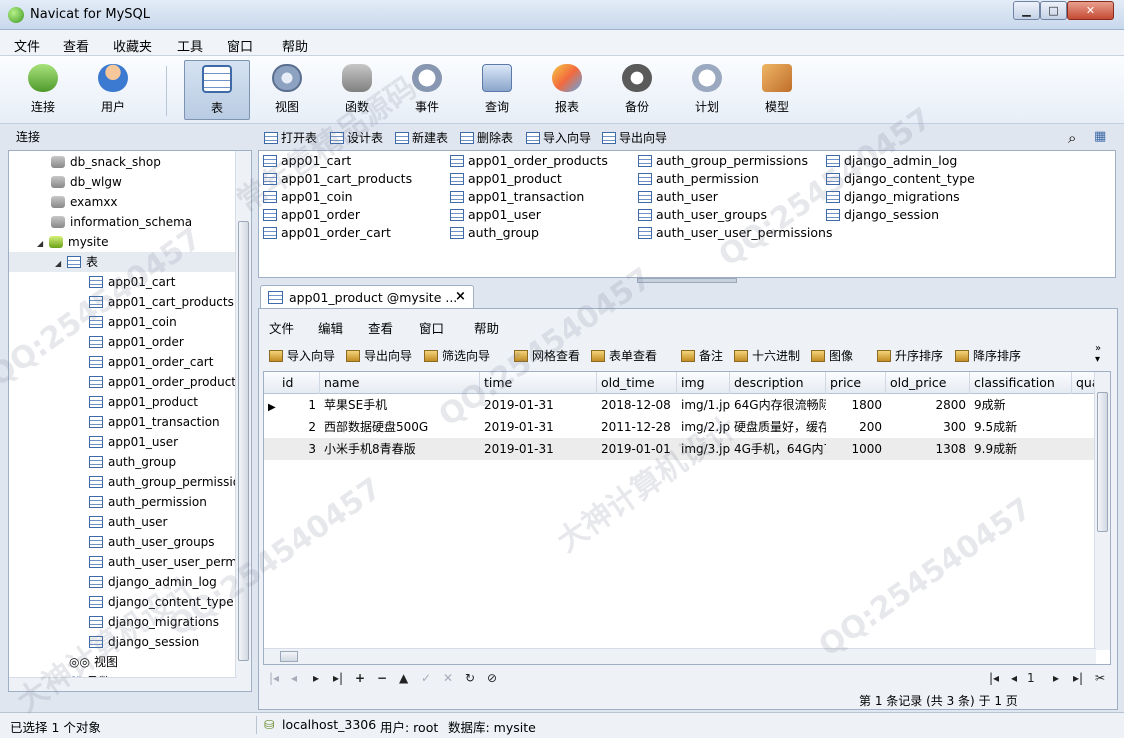 Image resolution: width=1124 pixels, height=738 pixels. Describe the element at coordinates (133, 442) in the screenshot. I see `tree-table-item: app01_user` at that location.